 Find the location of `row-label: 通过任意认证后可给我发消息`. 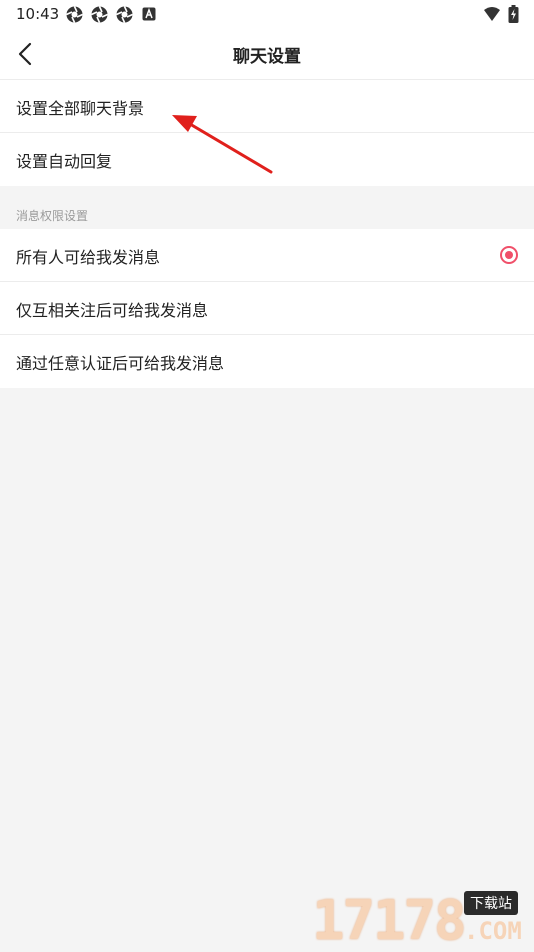

row-label: 通过任意认证后可给我发消息 is located at coordinates (120, 363).